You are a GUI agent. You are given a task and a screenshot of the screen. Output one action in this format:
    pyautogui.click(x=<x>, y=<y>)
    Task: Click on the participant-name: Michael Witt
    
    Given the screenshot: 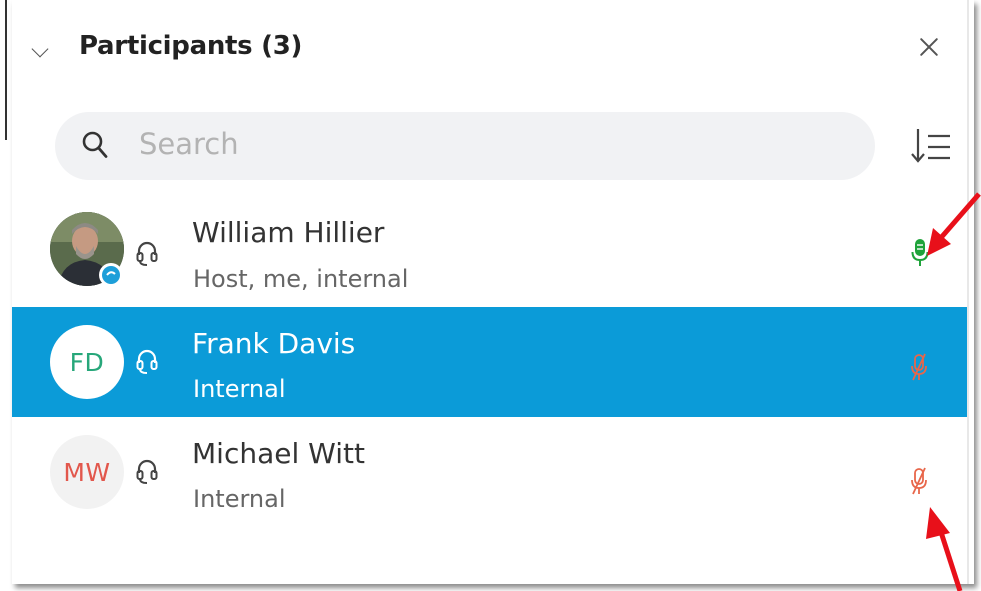 What is the action you would take?
    pyautogui.click(x=278, y=453)
    